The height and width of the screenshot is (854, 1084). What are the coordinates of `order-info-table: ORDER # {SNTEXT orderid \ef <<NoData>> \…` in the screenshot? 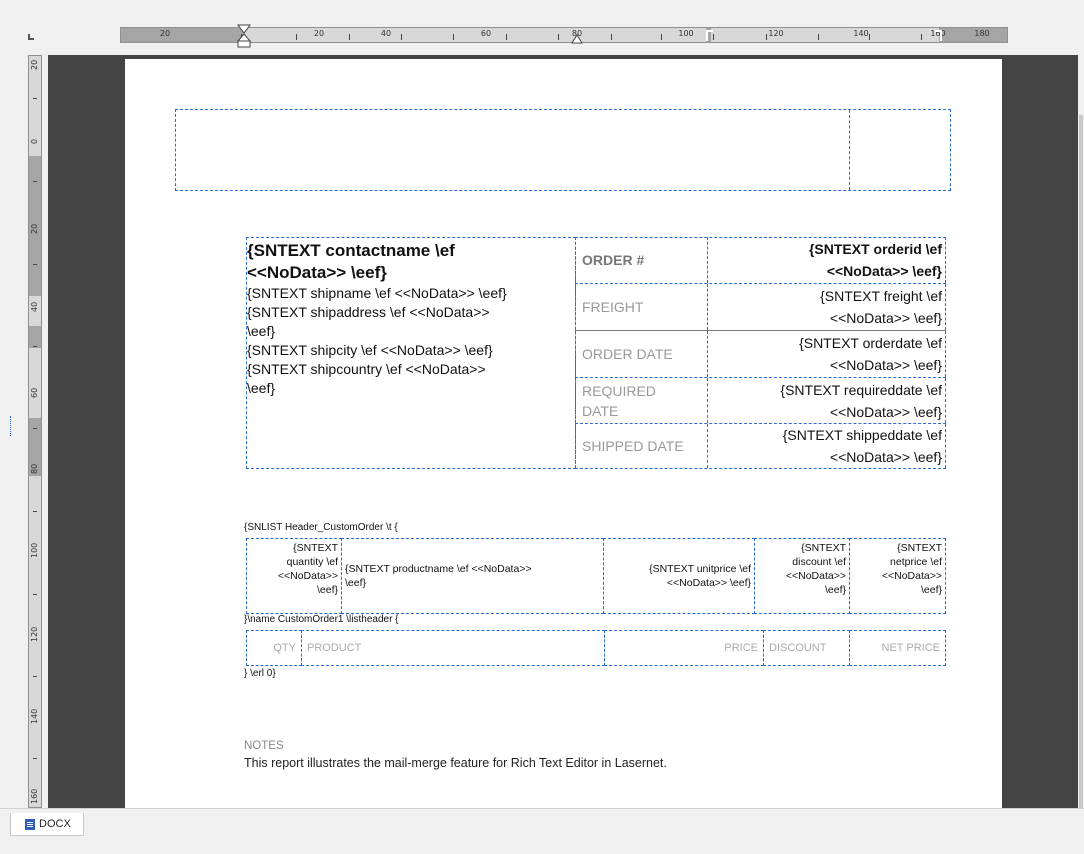 It's located at (760, 353).